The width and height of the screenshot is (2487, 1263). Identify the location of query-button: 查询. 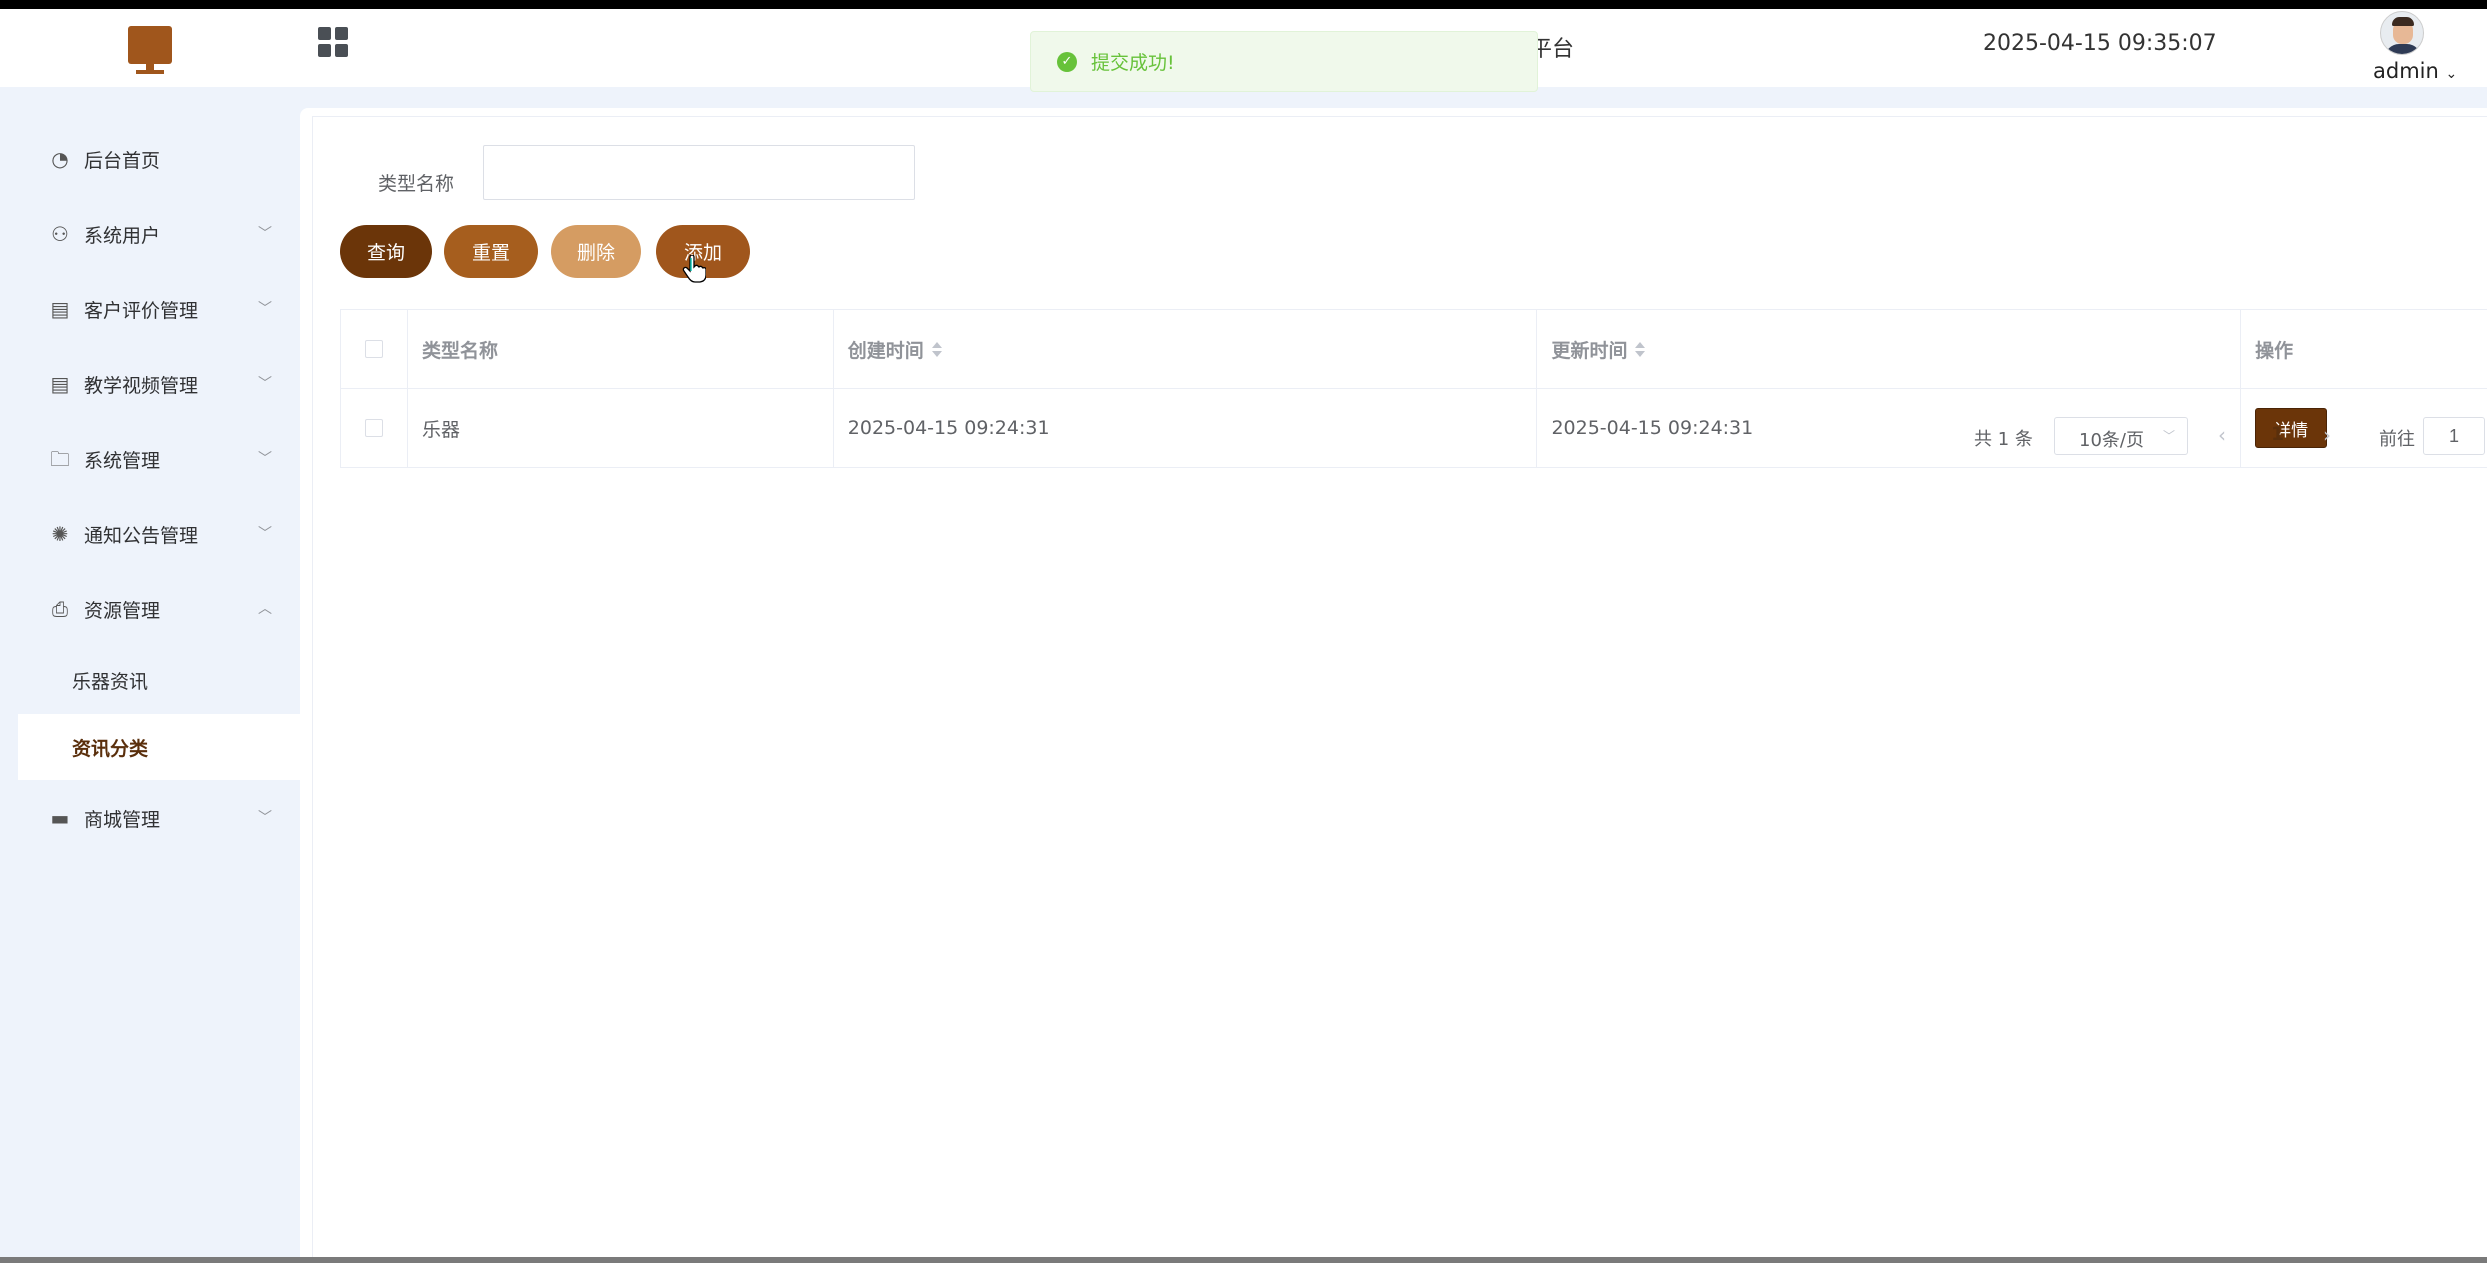
(386, 251).